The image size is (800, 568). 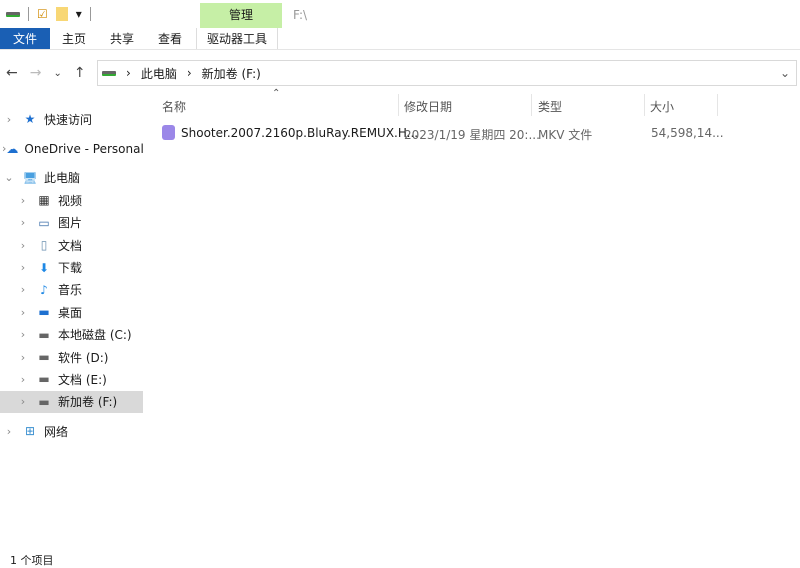 What do you see at coordinates (30, 177) in the screenshot?
I see `computer-icon: 🖥` at bounding box center [30, 177].